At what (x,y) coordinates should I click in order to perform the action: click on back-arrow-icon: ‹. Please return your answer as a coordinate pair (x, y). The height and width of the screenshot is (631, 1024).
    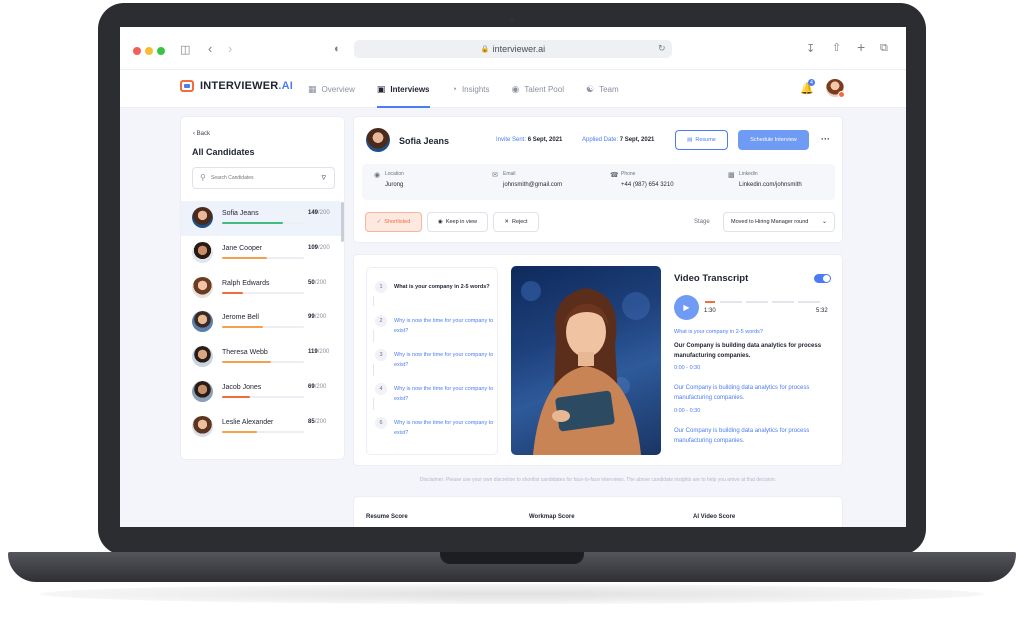
    Looking at the image, I should click on (210, 48).